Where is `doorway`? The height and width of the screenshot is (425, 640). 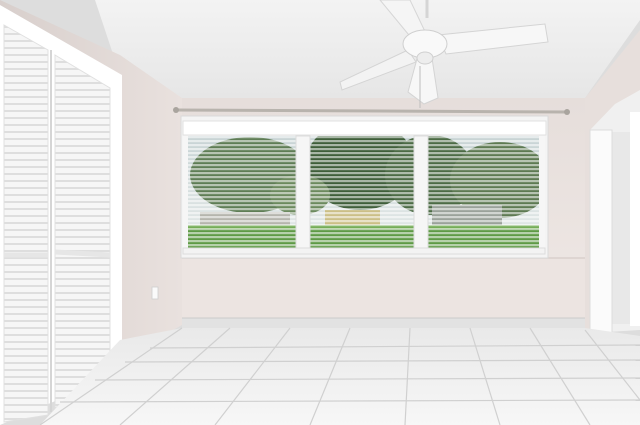 doorway is located at coordinates (614, 213).